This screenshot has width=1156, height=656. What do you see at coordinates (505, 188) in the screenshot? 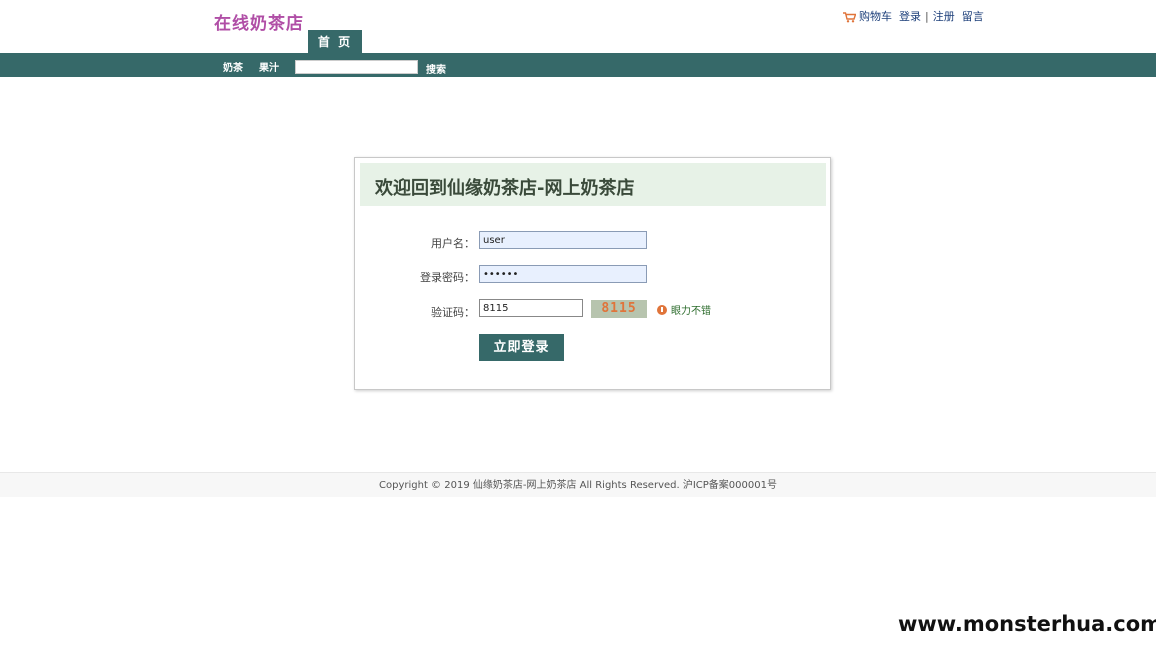
I see `login-title: 欢迎回到仙缘奶茶店-网上奶茶店` at bounding box center [505, 188].